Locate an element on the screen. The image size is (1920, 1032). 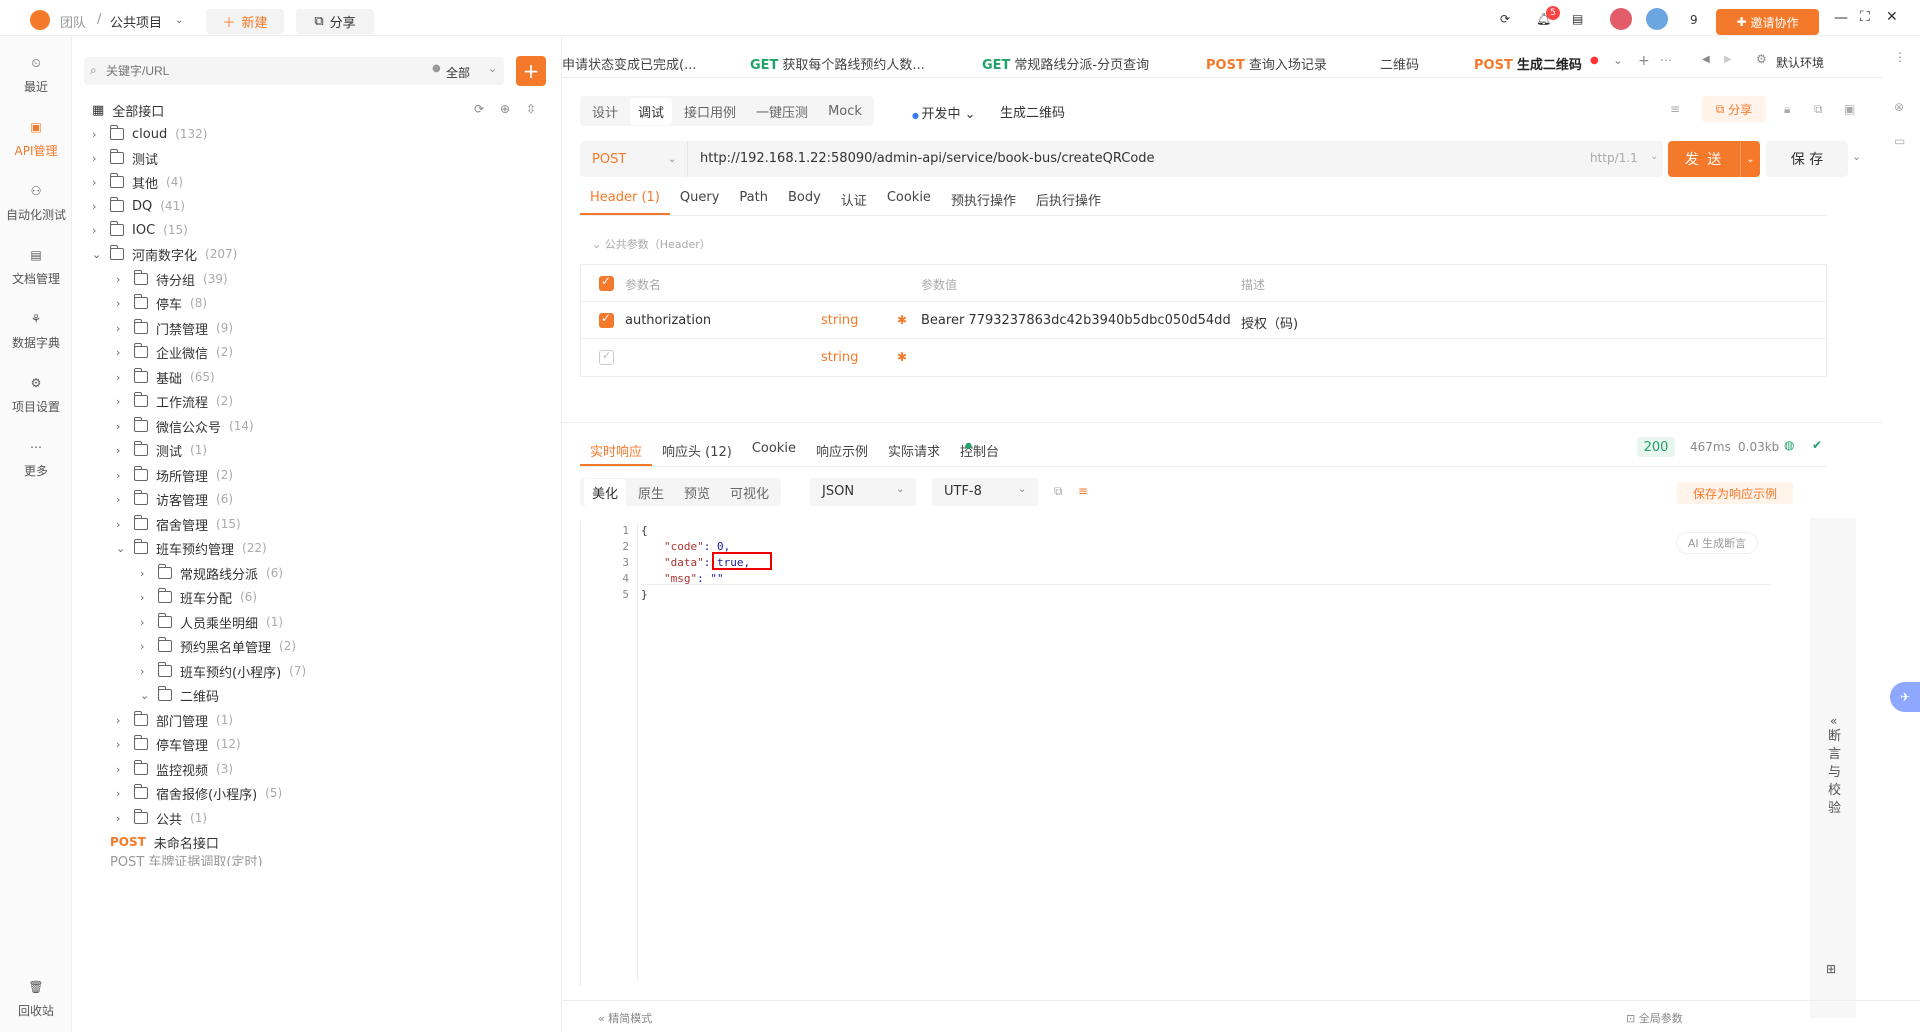
tree-node: › 工作流程 (2) is located at coordinates (174, 401).